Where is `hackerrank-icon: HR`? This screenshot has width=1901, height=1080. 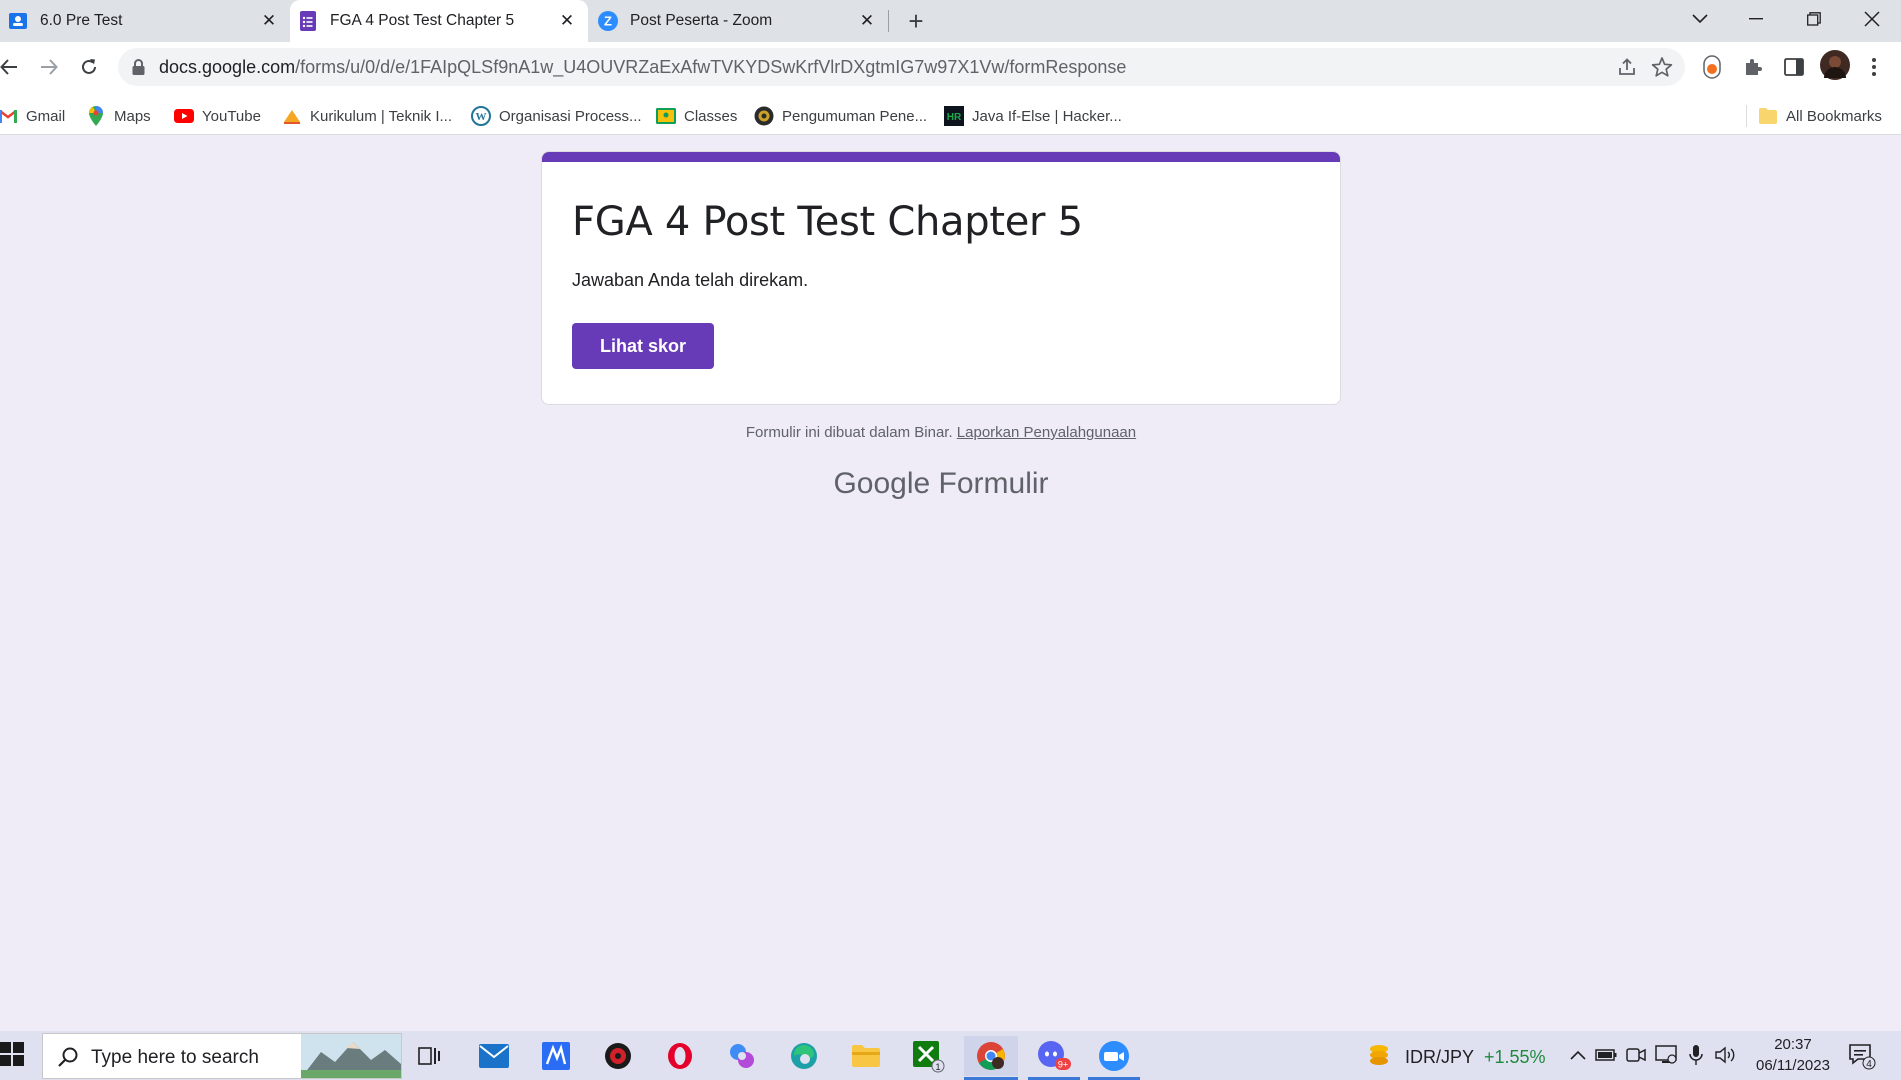
hackerrank-icon: HR is located at coordinates (954, 116).